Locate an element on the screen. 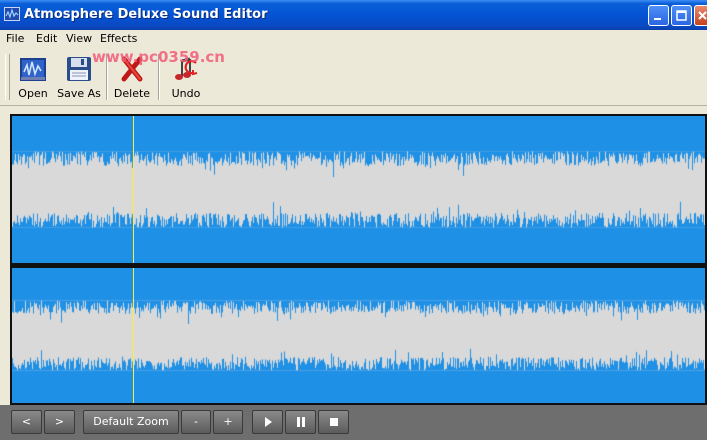 The image size is (707, 440). scroll-right-button: > is located at coordinates (59, 422).